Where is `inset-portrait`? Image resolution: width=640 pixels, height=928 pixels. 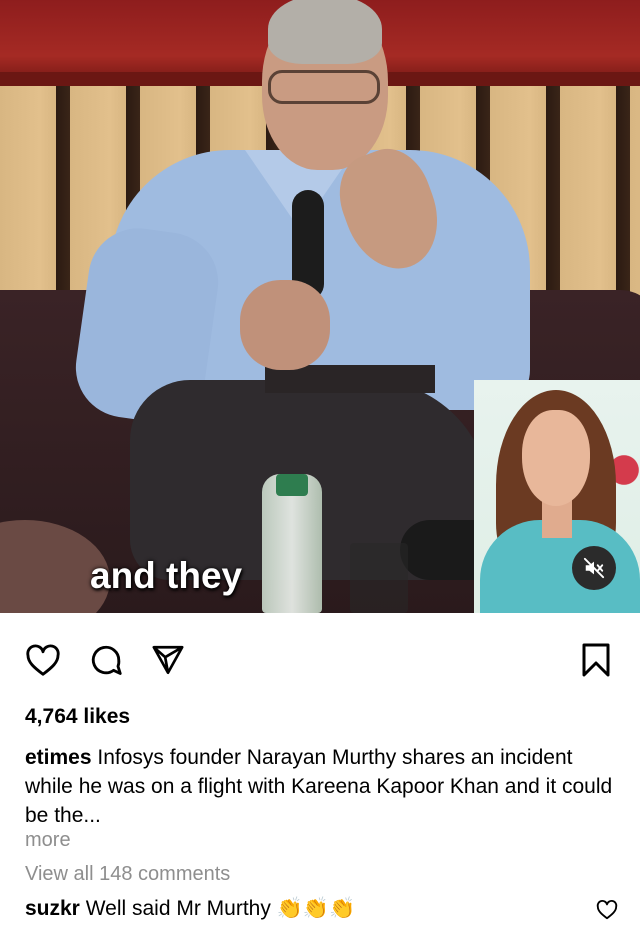
inset-portrait is located at coordinates (557, 496).